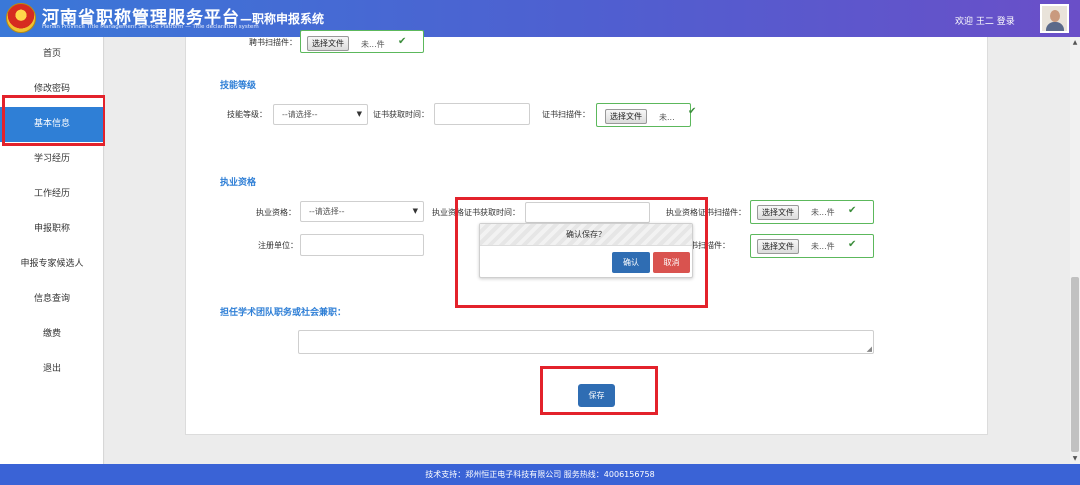 The width and height of the screenshot is (1080, 485). What do you see at coordinates (320, 114) in the screenshot?
I see `skill-level-select: --请选择-- ▼` at bounding box center [320, 114].